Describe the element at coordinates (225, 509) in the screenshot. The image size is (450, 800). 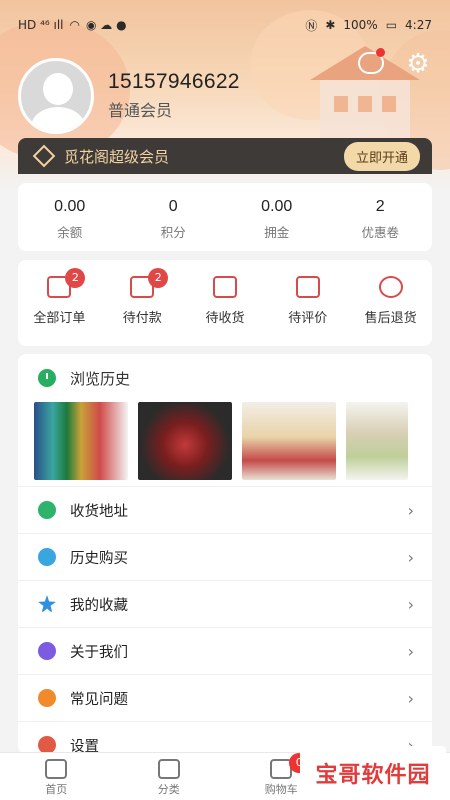
I see `menu-address: 收货地址 ›` at that location.